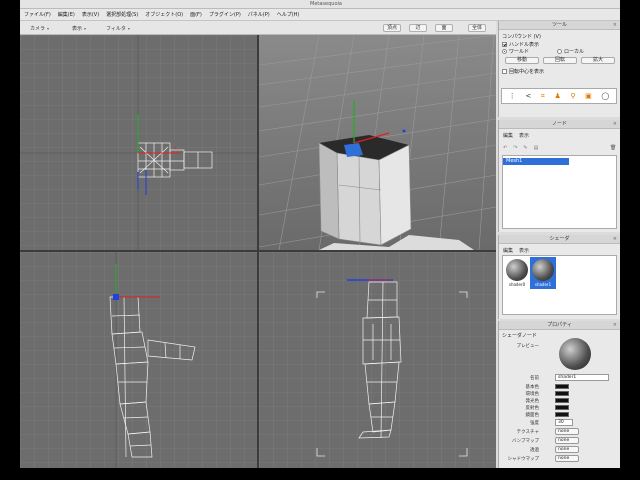 The width and height of the screenshot is (640, 480). What do you see at coordinates (527, 432) in the screenshot?
I see `texture-label: テクスチャ` at bounding box center [527, 432].